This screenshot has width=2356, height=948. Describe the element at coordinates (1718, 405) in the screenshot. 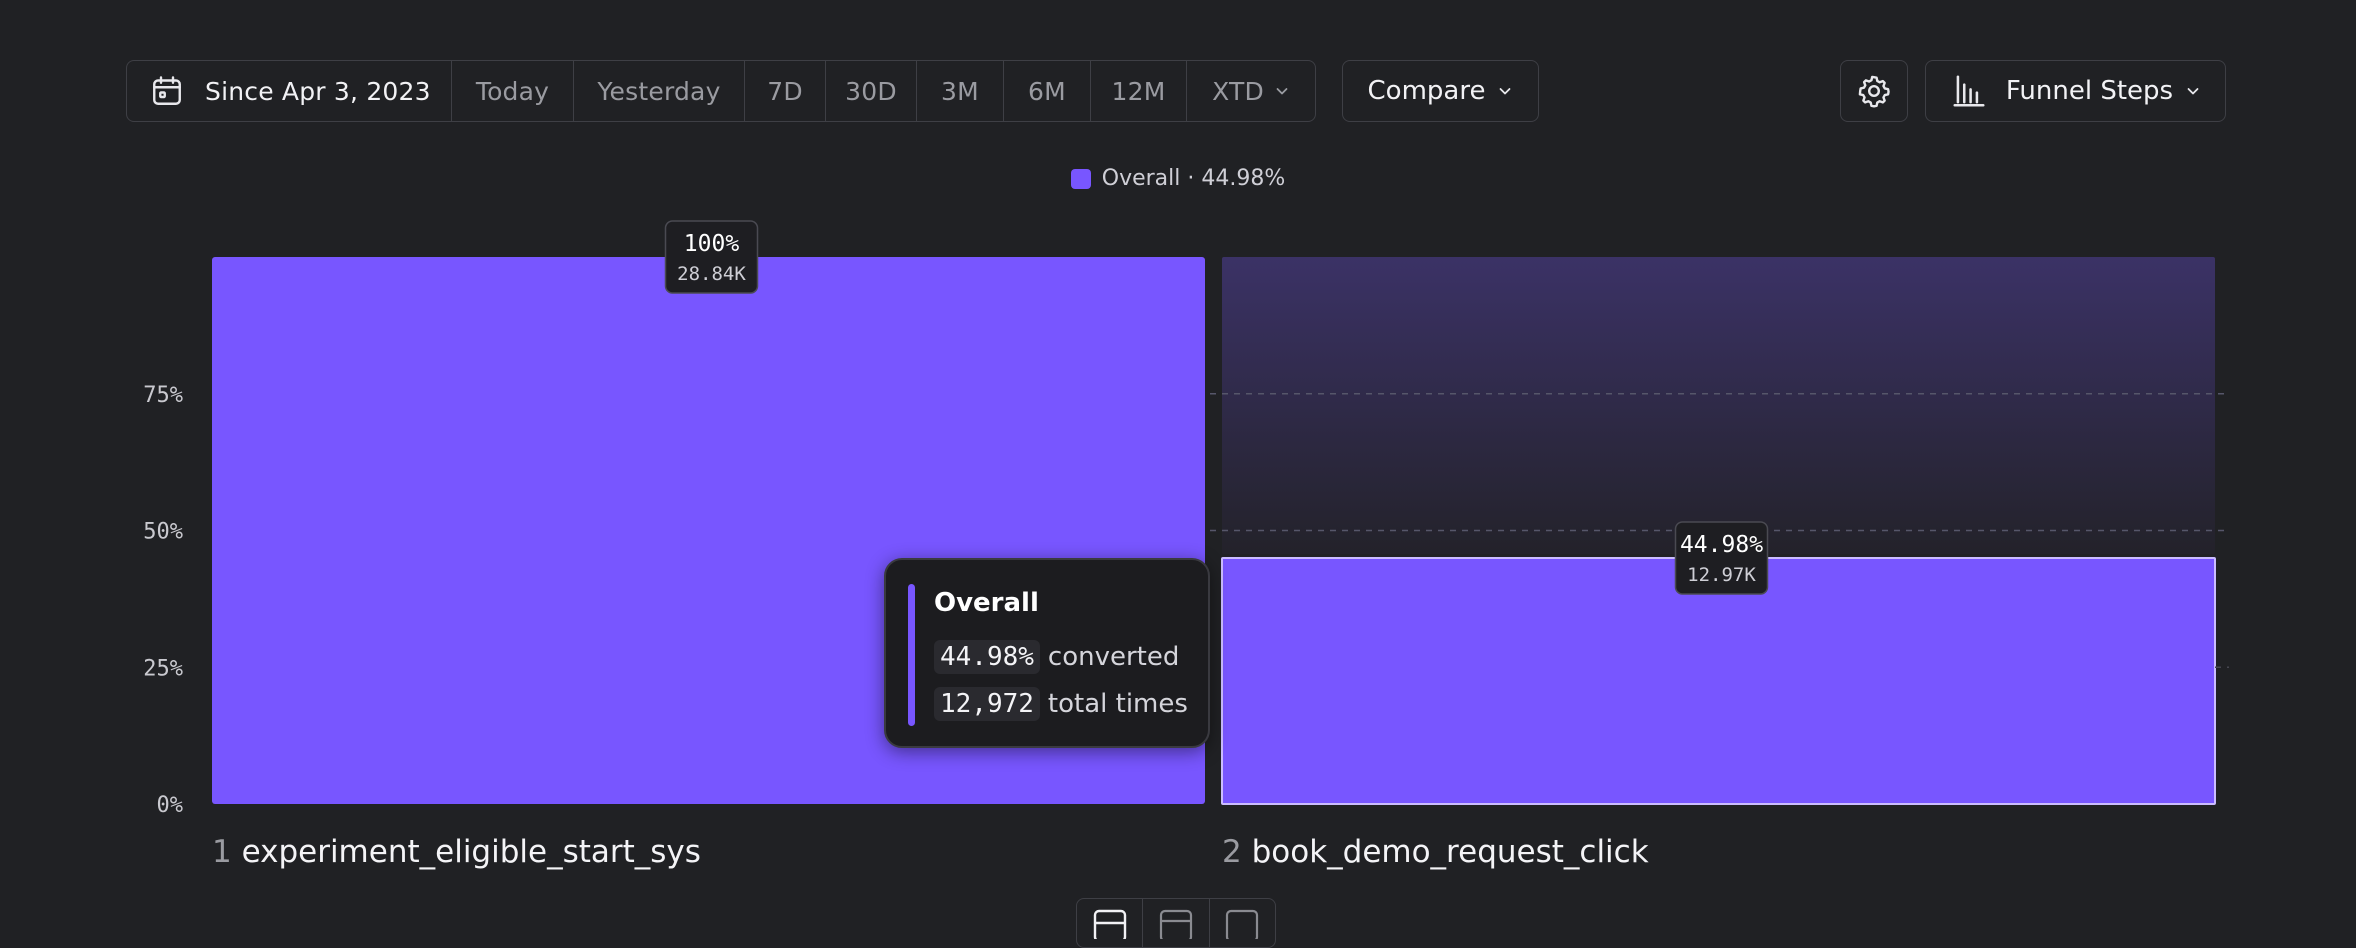

I see `dropoff-bar` at that location.